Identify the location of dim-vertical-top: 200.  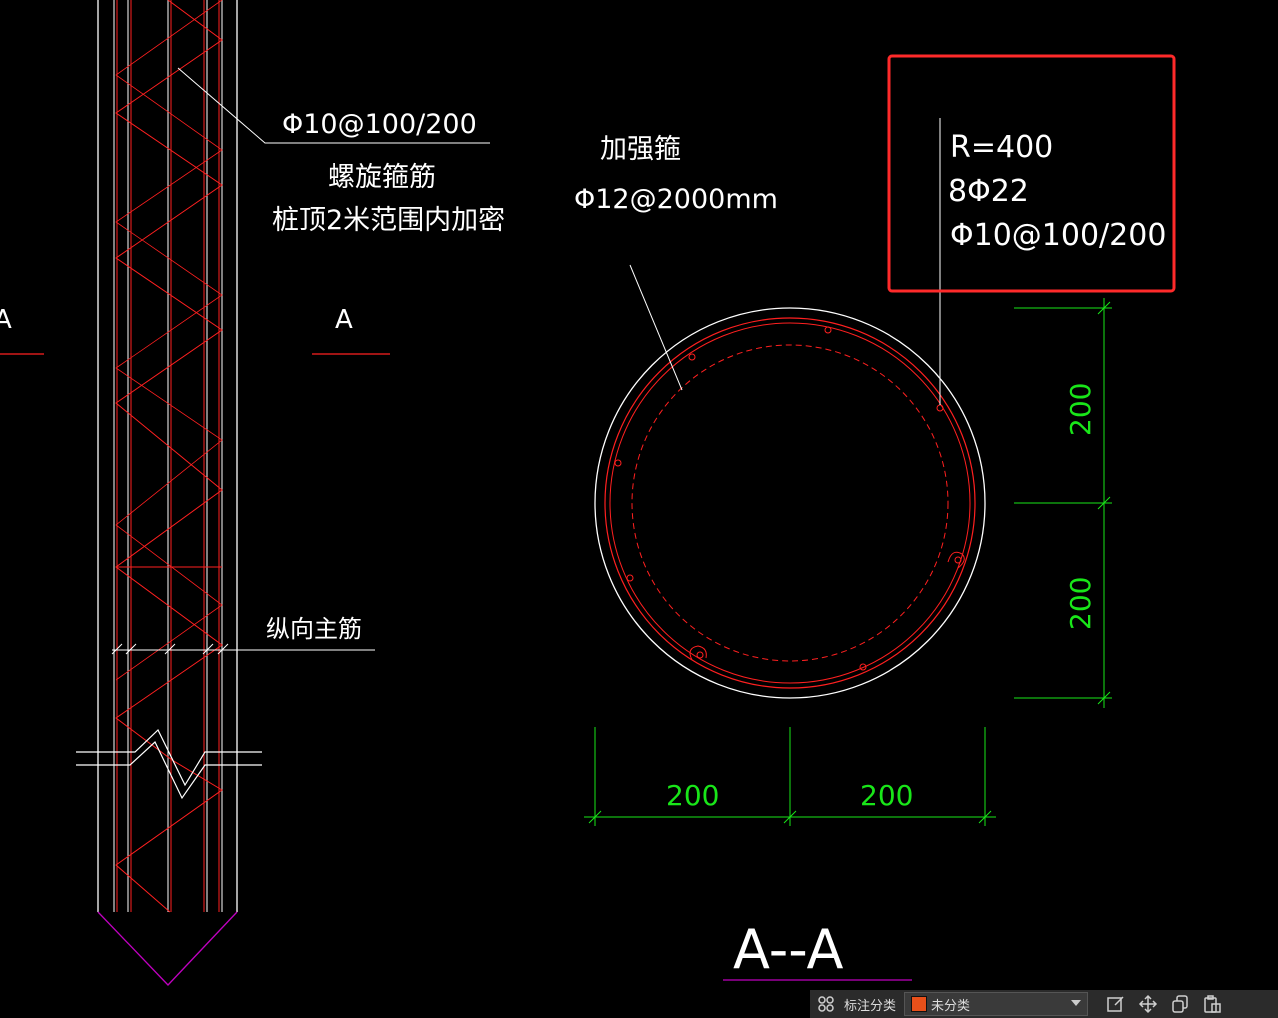
(1080, 409).